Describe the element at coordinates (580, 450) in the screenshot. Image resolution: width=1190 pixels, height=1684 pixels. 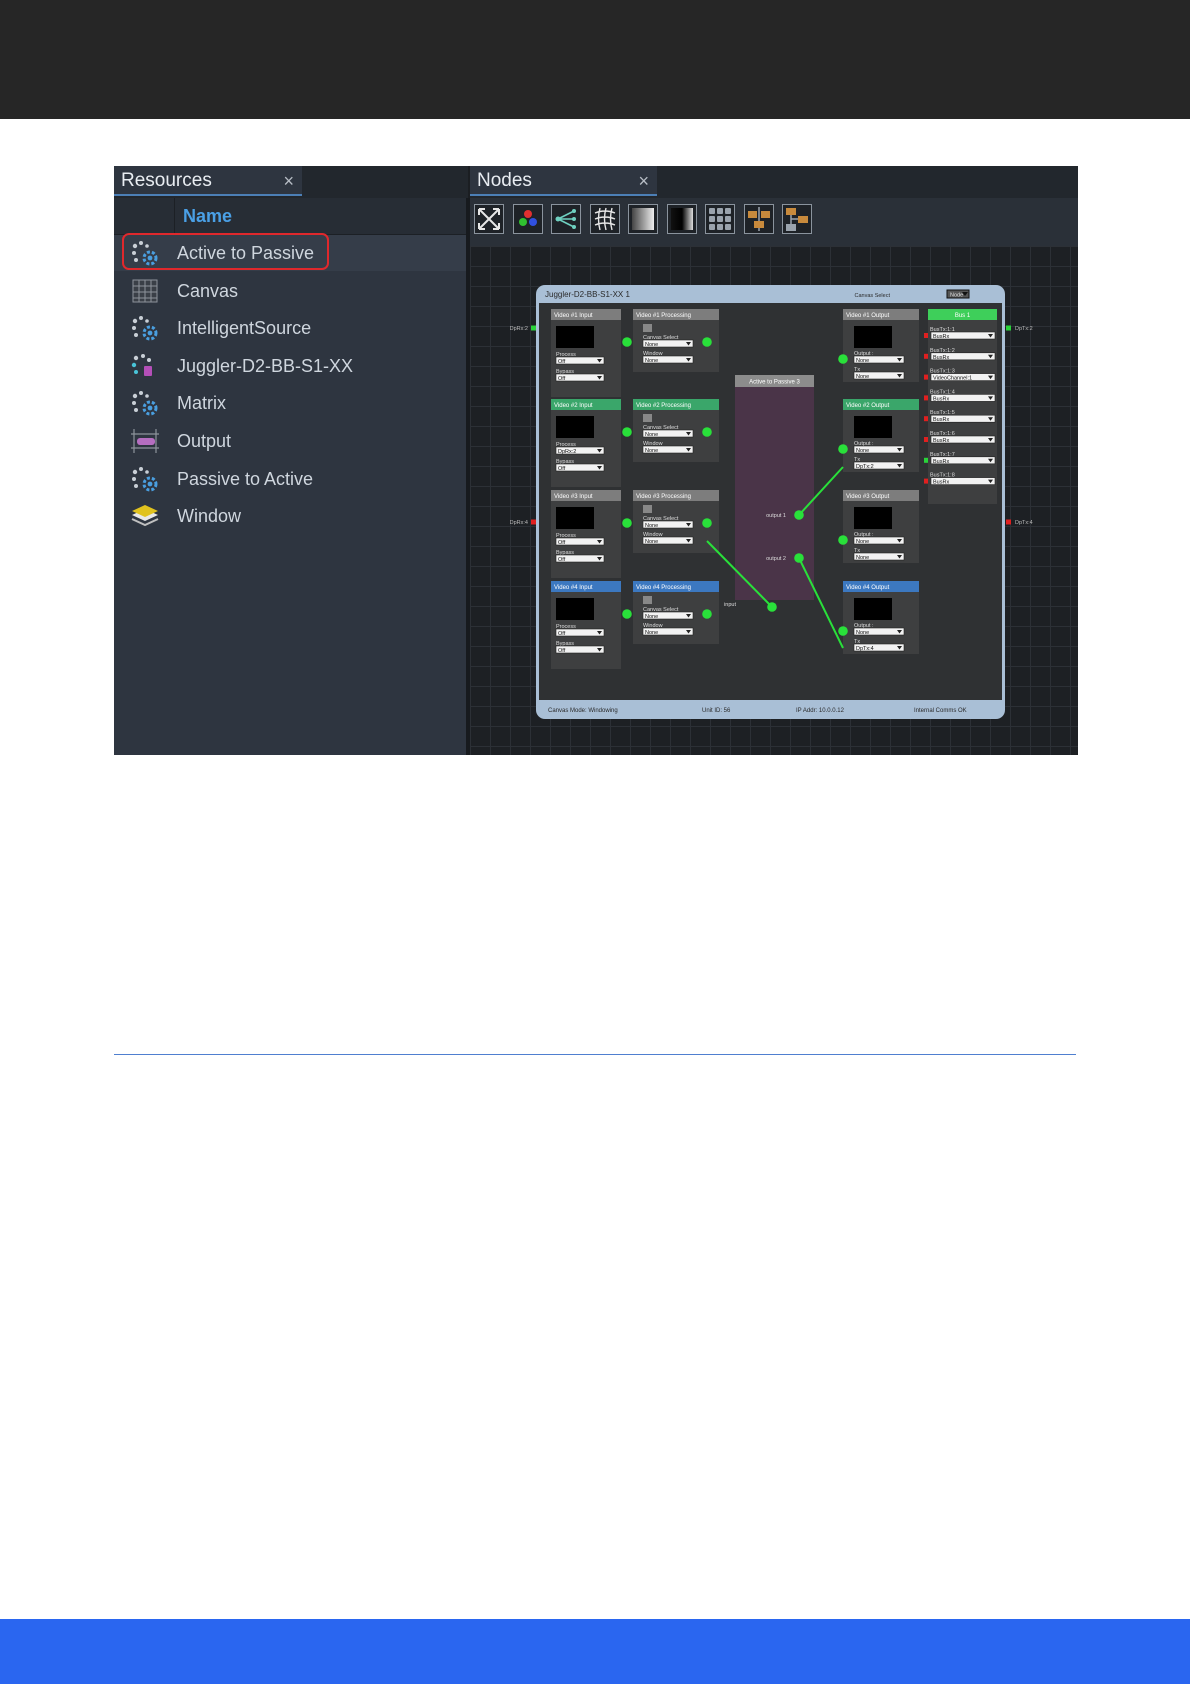
I see `dropdown: DpRx:2` at that location.